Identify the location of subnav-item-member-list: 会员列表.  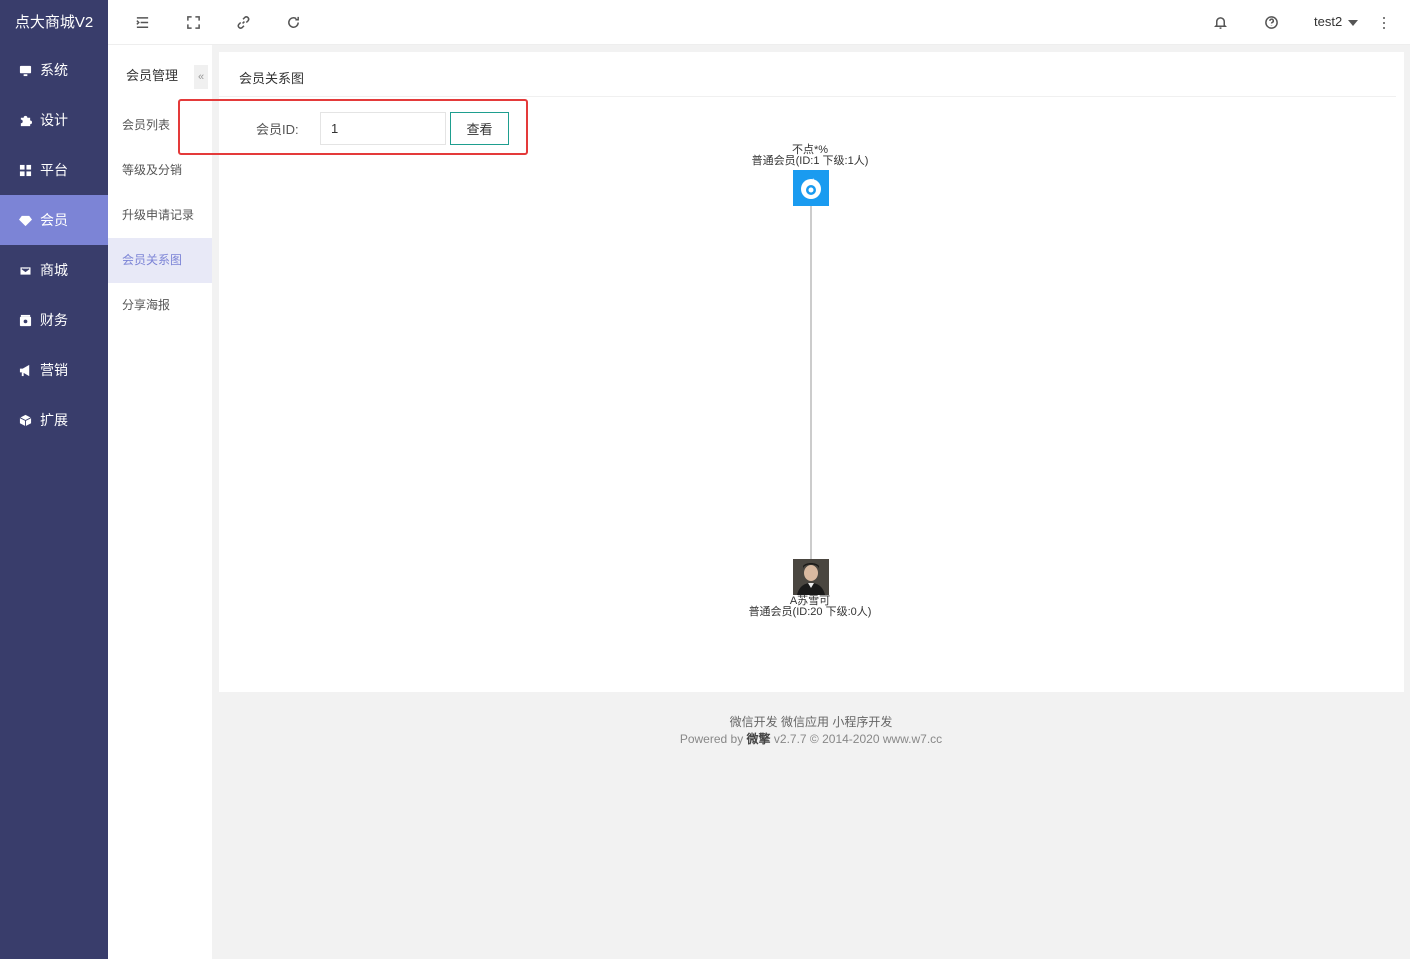
(160, 125).